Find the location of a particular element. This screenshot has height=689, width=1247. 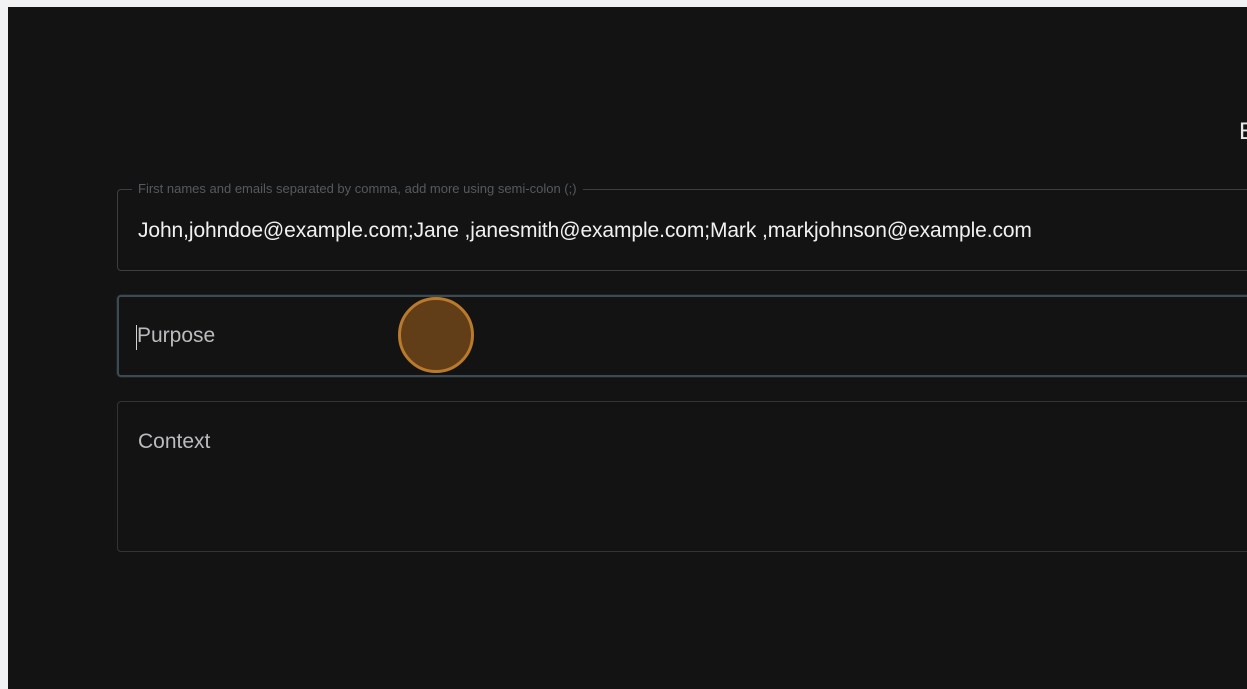

click-indicator is located at coordinates (436, 335).